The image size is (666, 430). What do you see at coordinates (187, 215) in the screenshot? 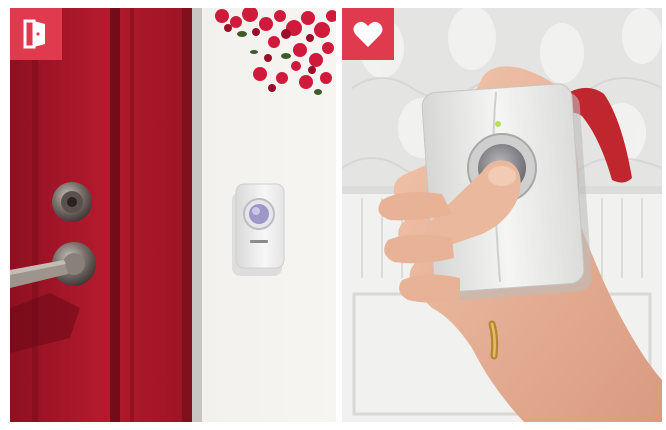
I see `door-edge` at bounding box center [187, 215].